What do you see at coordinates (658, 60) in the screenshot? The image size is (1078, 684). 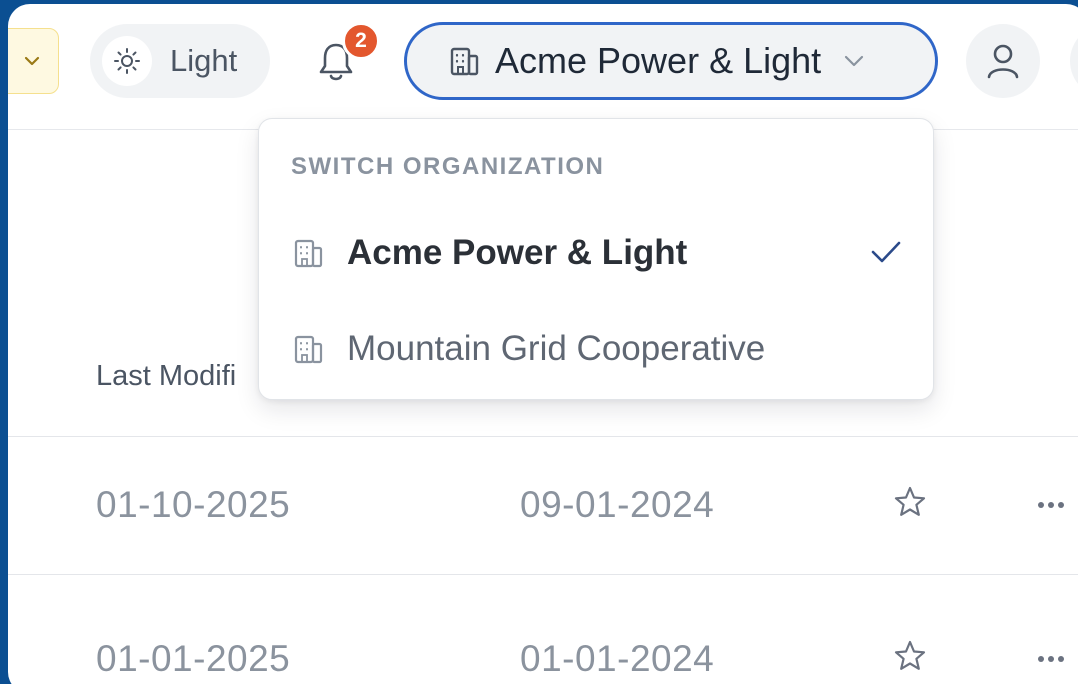 I see `current-organization-name: Acme Power & Light` at bounding box center [658, 60].